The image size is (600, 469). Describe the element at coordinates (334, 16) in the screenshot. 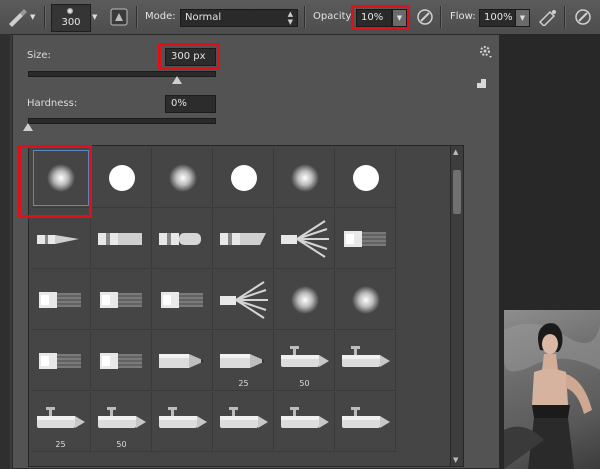

I see `opacity-label: Opacity:` at that location.